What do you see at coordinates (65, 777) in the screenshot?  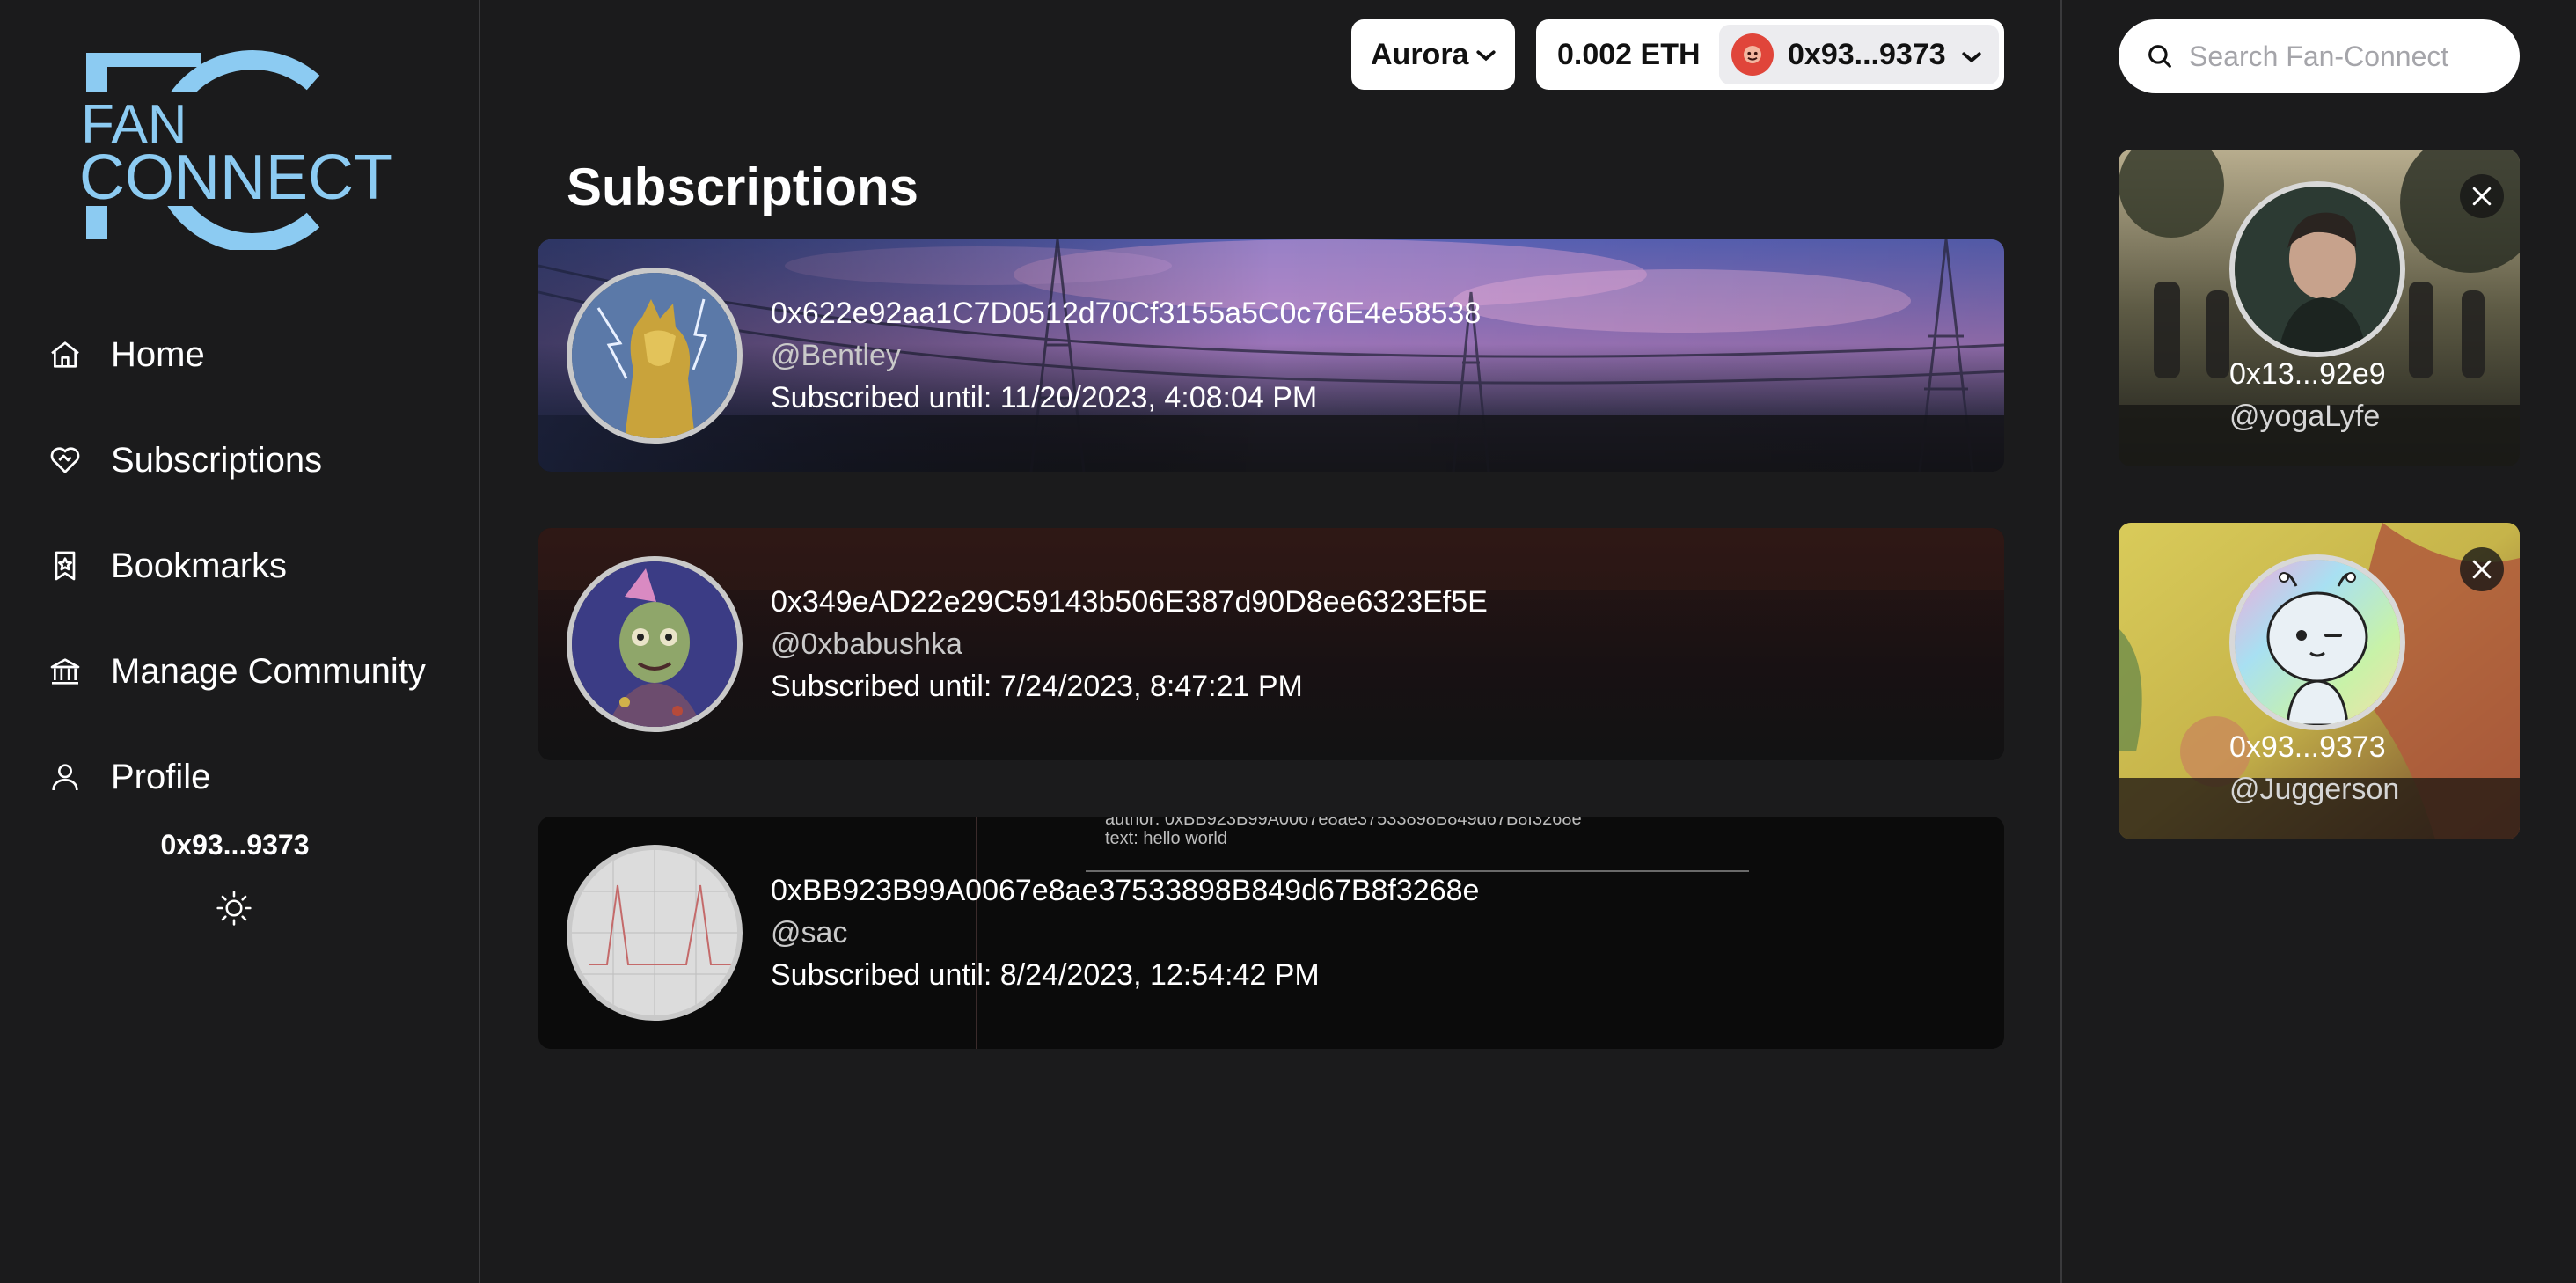 I see `user-icon` at bounding box center [65, 777].